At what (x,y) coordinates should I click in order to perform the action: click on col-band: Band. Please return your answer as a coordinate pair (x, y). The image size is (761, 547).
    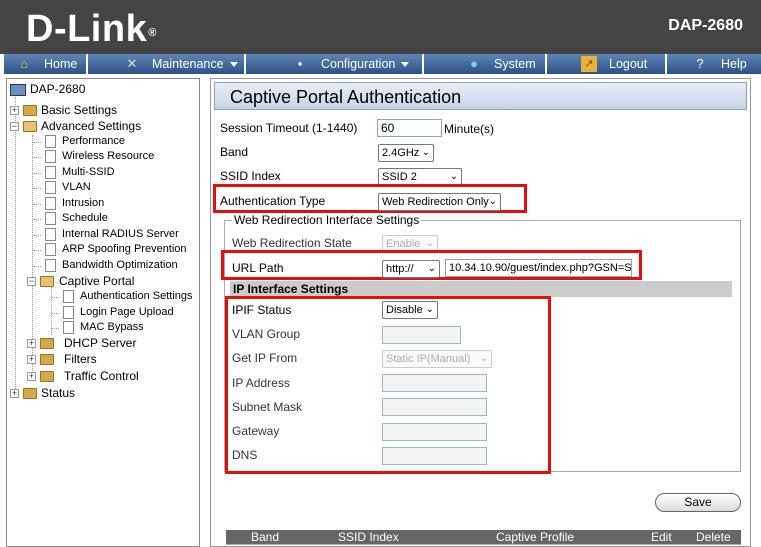
    Looking at the image, I should click on (265, 537).